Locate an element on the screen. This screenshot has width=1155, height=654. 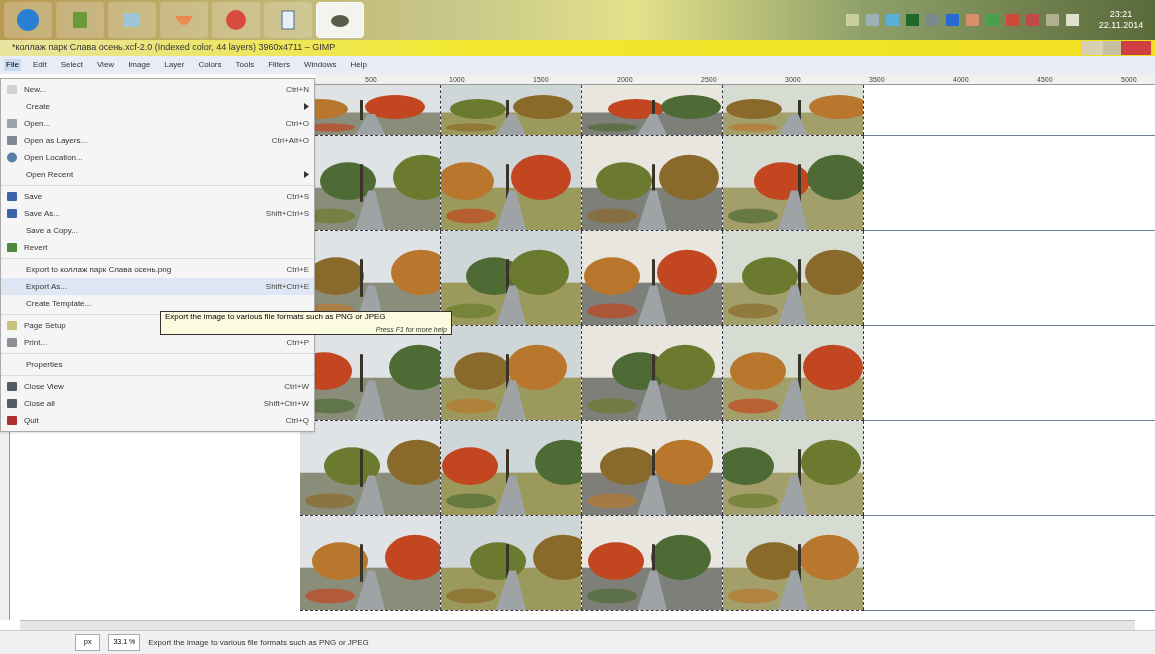
menu-entry: Save As... Shift+Ctrl+S is located at coordinates (157, 213).